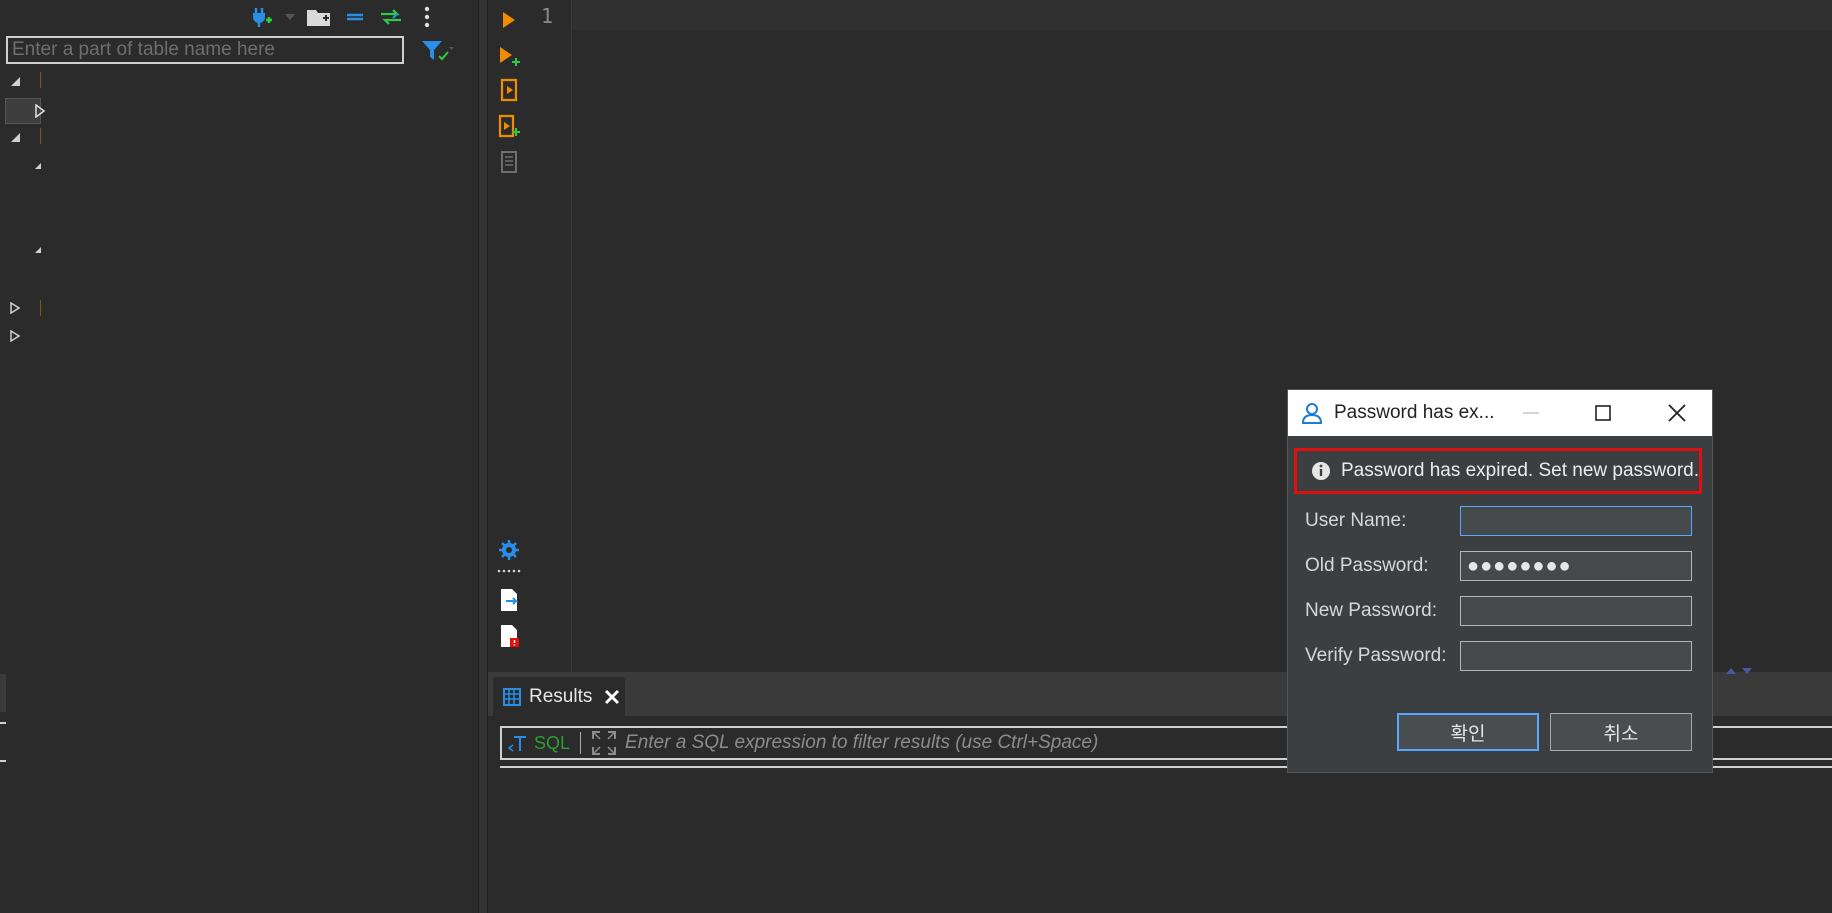 This screenshot has height=913, width=1832. I want to click on link-with-editor-icon, so click(391, 17).